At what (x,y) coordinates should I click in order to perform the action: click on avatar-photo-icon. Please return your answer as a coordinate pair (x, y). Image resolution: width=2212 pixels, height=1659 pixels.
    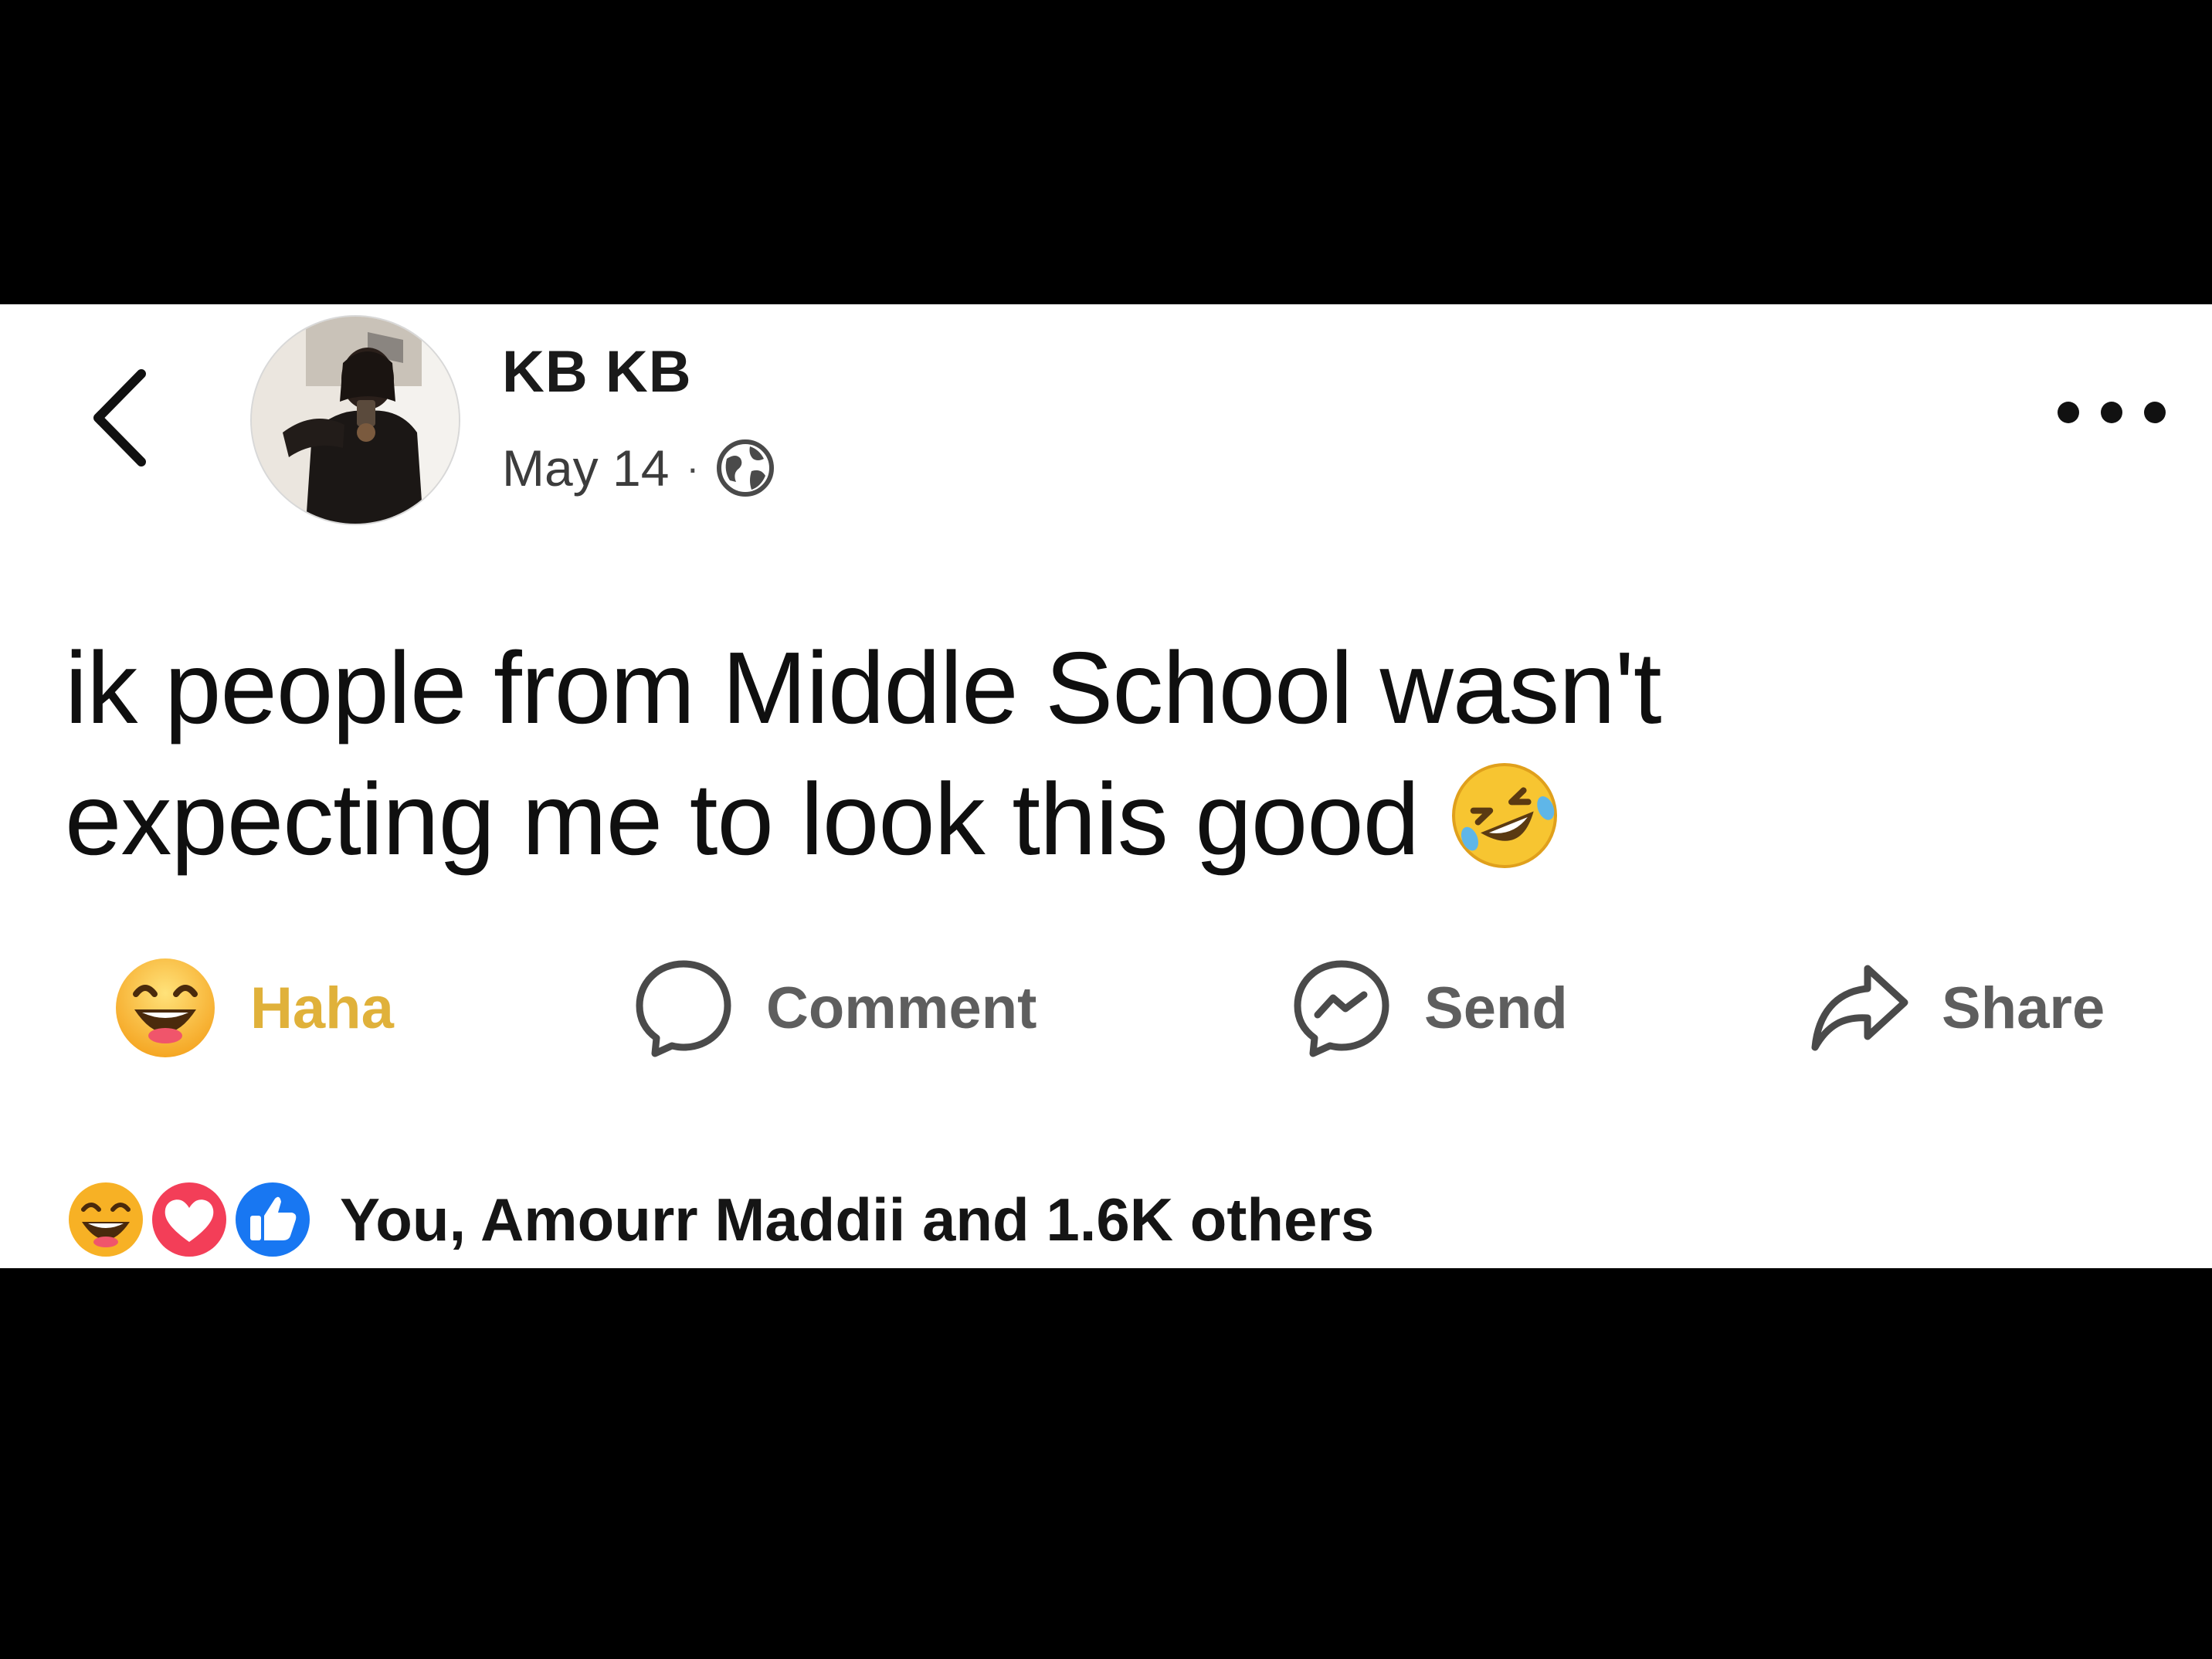
    Looking at the image, I should click on (355, 420).